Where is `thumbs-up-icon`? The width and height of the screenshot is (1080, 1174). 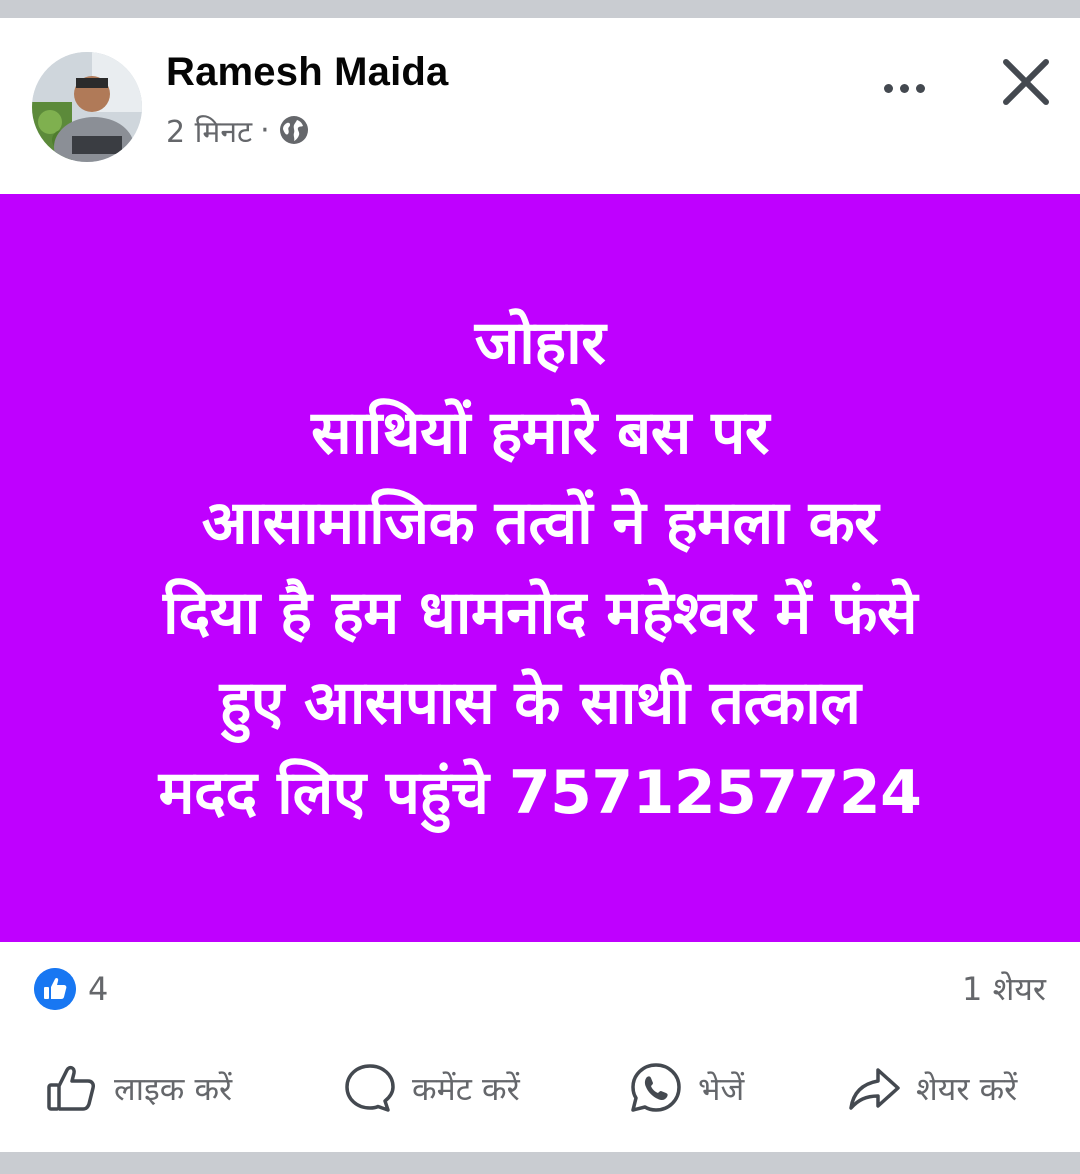 thumbs-up-icon is located at coordinates (71, 1088).